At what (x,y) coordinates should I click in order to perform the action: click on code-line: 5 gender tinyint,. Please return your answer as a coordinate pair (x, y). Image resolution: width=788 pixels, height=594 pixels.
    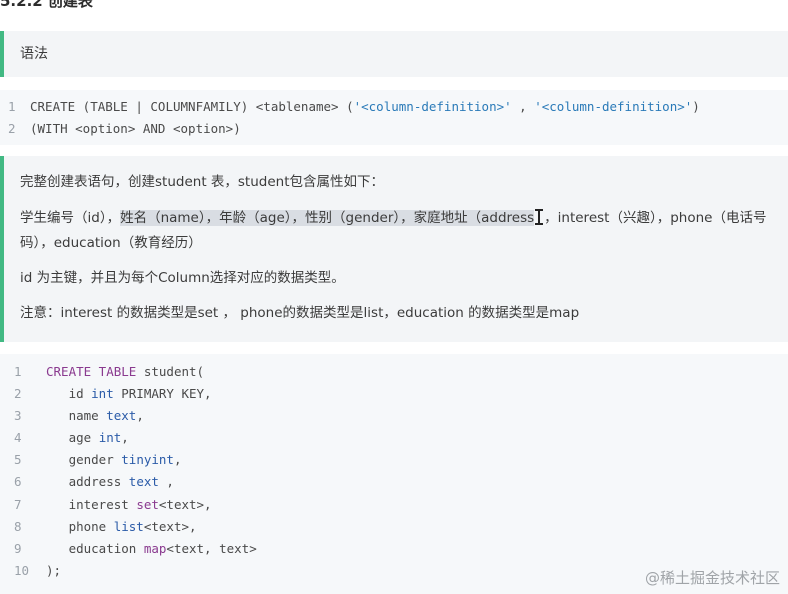
    Looking at the image, I should click on (394, 460).